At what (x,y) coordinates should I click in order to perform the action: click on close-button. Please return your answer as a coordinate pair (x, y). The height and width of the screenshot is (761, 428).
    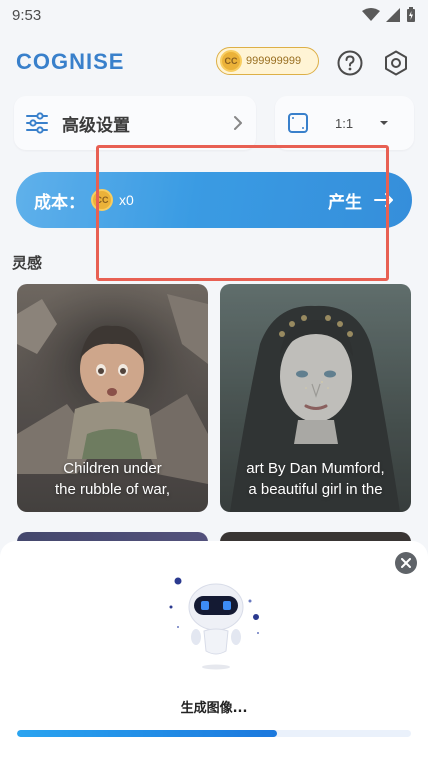
    Looking at the image, I should click on (406, 563).